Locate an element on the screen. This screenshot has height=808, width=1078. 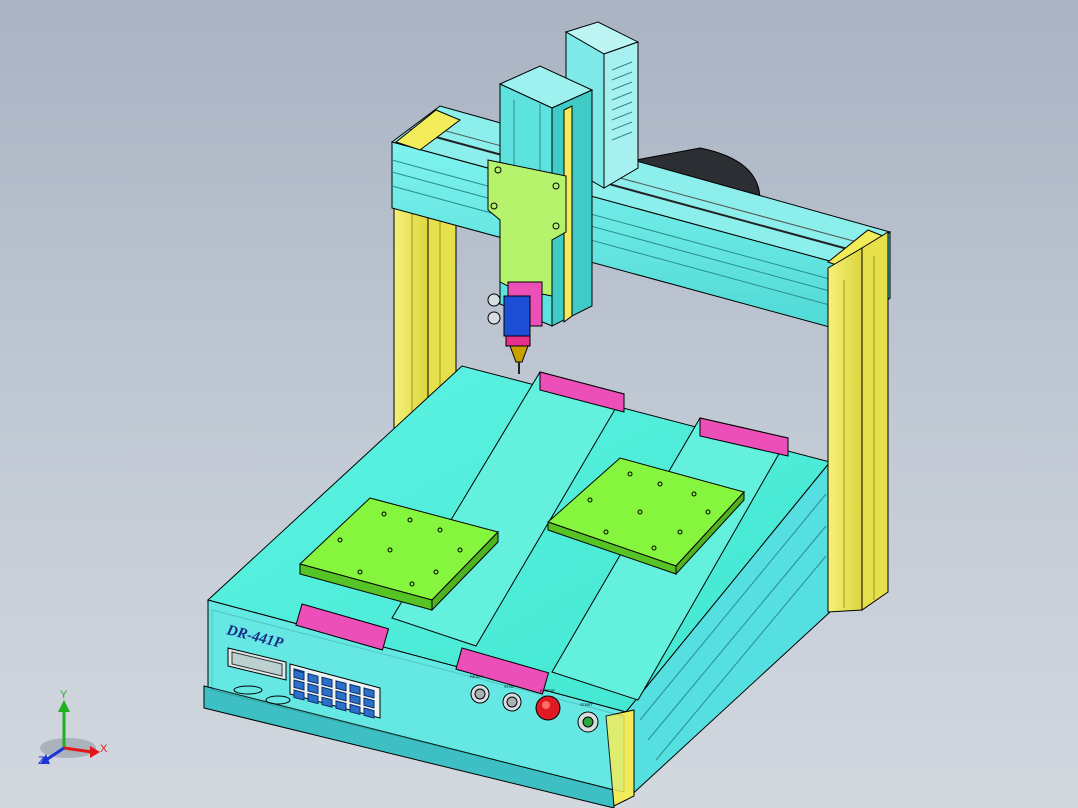
button-label-reset: RESET is located at coordinates (477, 676).